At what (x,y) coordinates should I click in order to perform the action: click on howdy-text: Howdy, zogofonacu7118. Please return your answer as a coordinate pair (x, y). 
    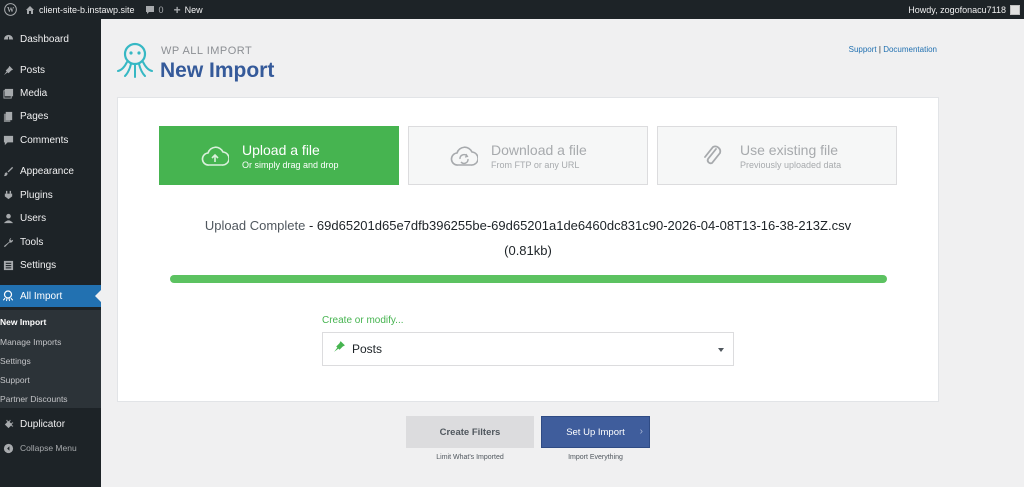
    Looking at the image, I should click on (957, 9).